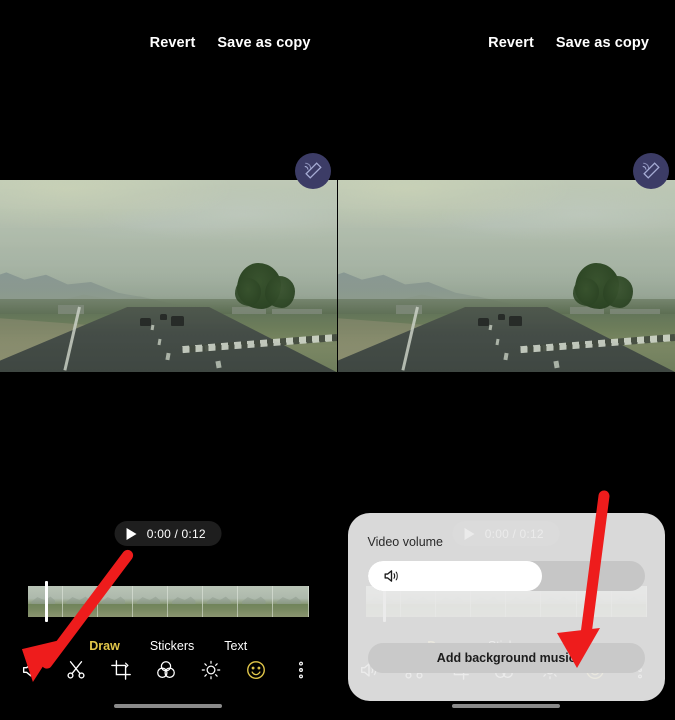  What do you see at coordinates (506, 607) in the screenshot?
I see `video-volume-sheet: Video volume Add background music` at bounding box center [506, 607].